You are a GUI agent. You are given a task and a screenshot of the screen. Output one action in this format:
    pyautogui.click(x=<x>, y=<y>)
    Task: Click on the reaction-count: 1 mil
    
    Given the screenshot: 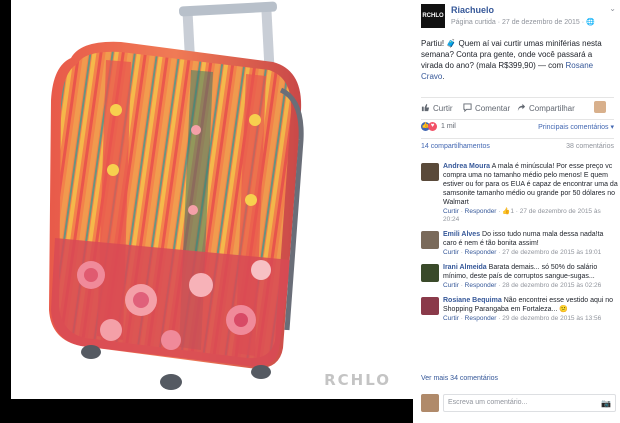 What is the action you would take?
    pyautogui.click(x=448, y=126)
    